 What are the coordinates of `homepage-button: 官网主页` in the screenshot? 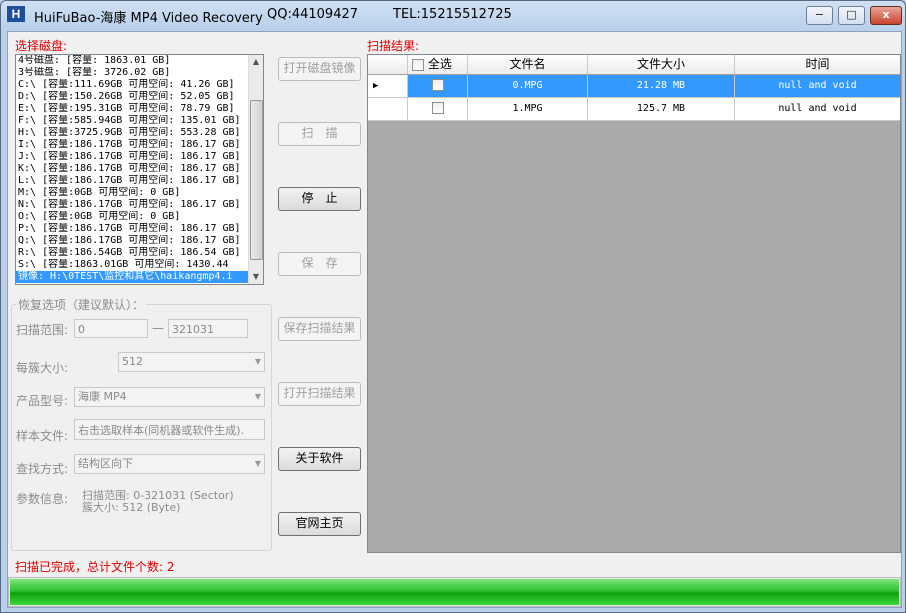 It's located at (319, 524).